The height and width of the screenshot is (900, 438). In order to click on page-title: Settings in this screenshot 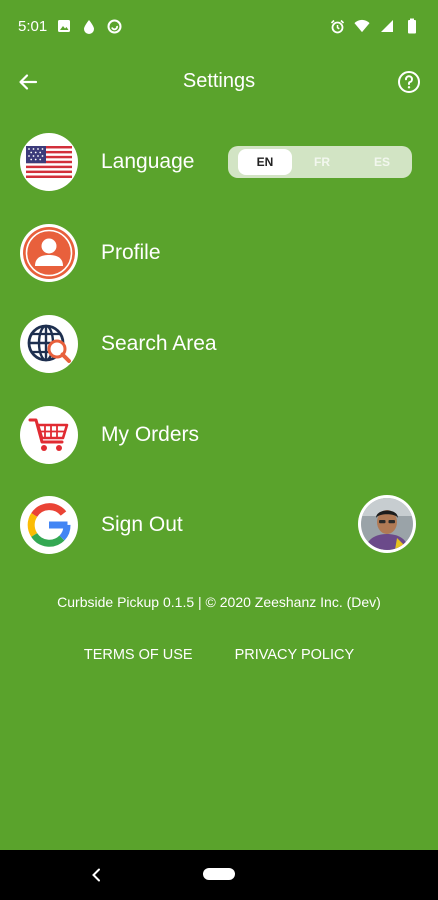, I will do `click(219, 81)`.